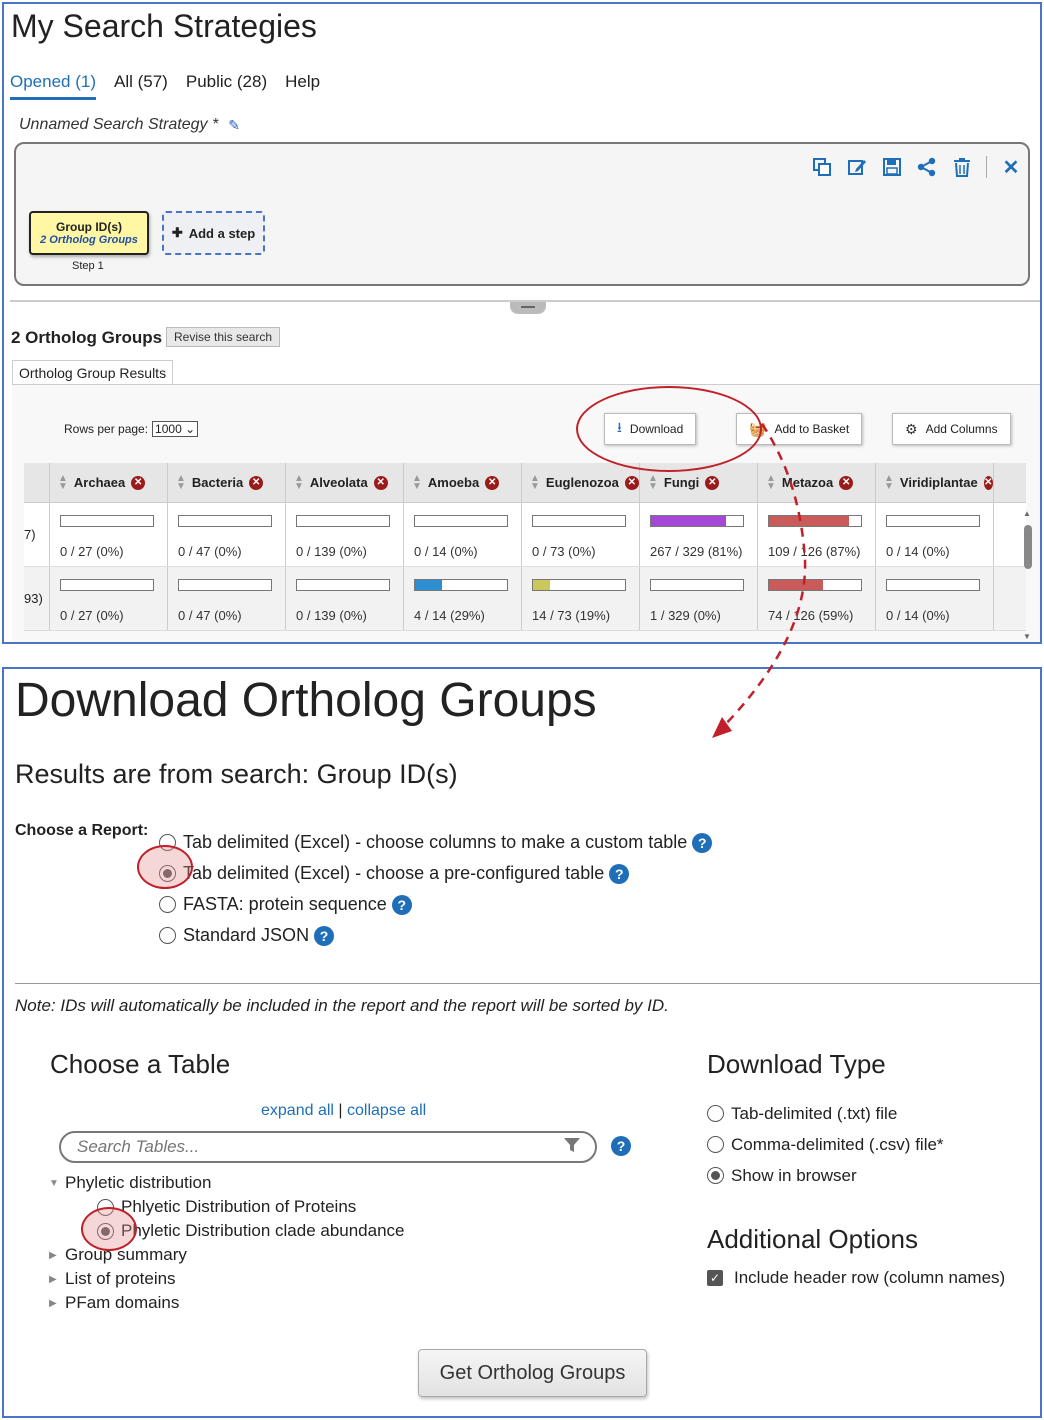 The image size is (1044, 1420). What do you see at coordinates (962, 167) in the screenshot?
I see `trash-icon` at bounding box center [962, 167].